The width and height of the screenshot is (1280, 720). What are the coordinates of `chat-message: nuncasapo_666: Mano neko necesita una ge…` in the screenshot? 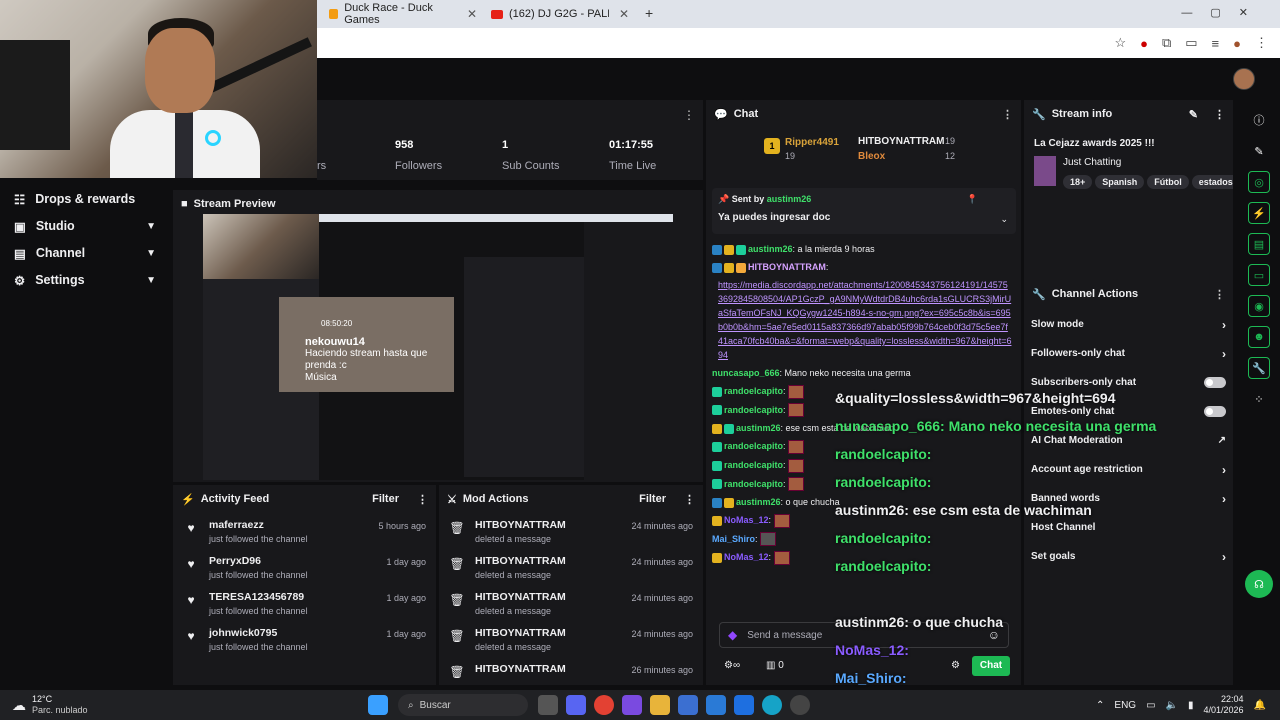 It's located at (862, 373).